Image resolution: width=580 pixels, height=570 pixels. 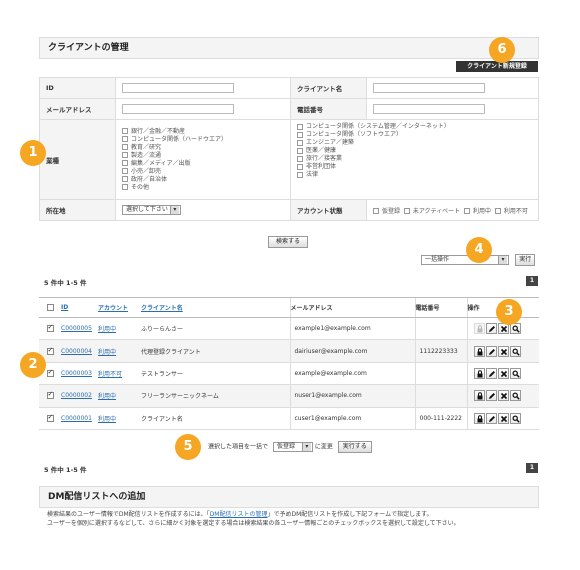 I want to click on industry-option: コンピュータ関係（ハードウエア）, so click(x=203, y=140).